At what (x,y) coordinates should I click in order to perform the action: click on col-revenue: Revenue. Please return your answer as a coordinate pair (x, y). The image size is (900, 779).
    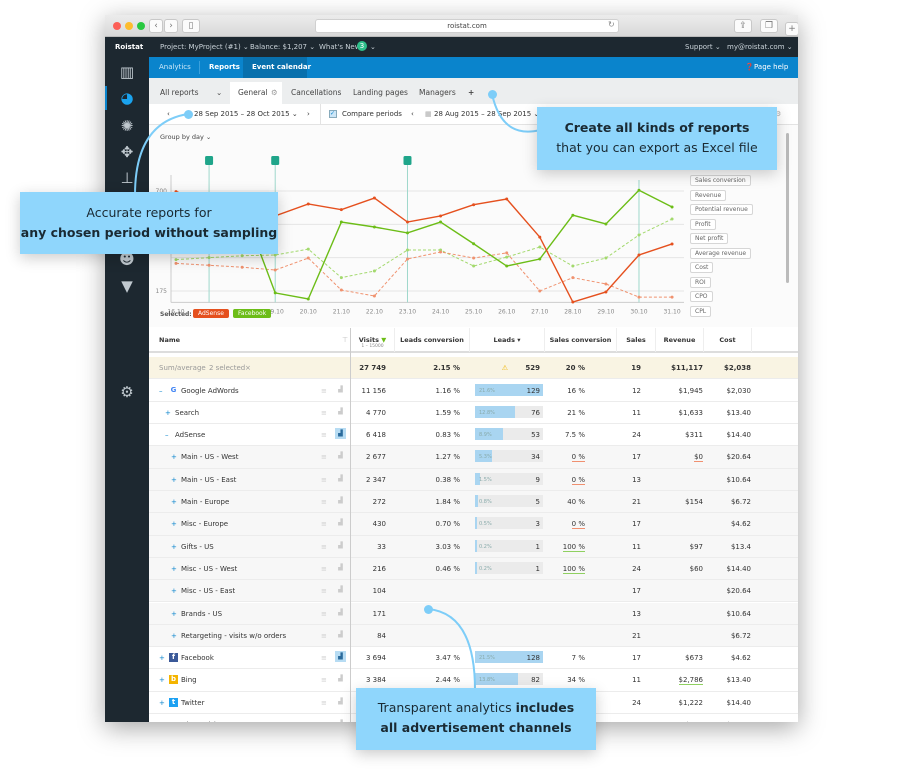
    Looking at the image, I should click on (680, 340).